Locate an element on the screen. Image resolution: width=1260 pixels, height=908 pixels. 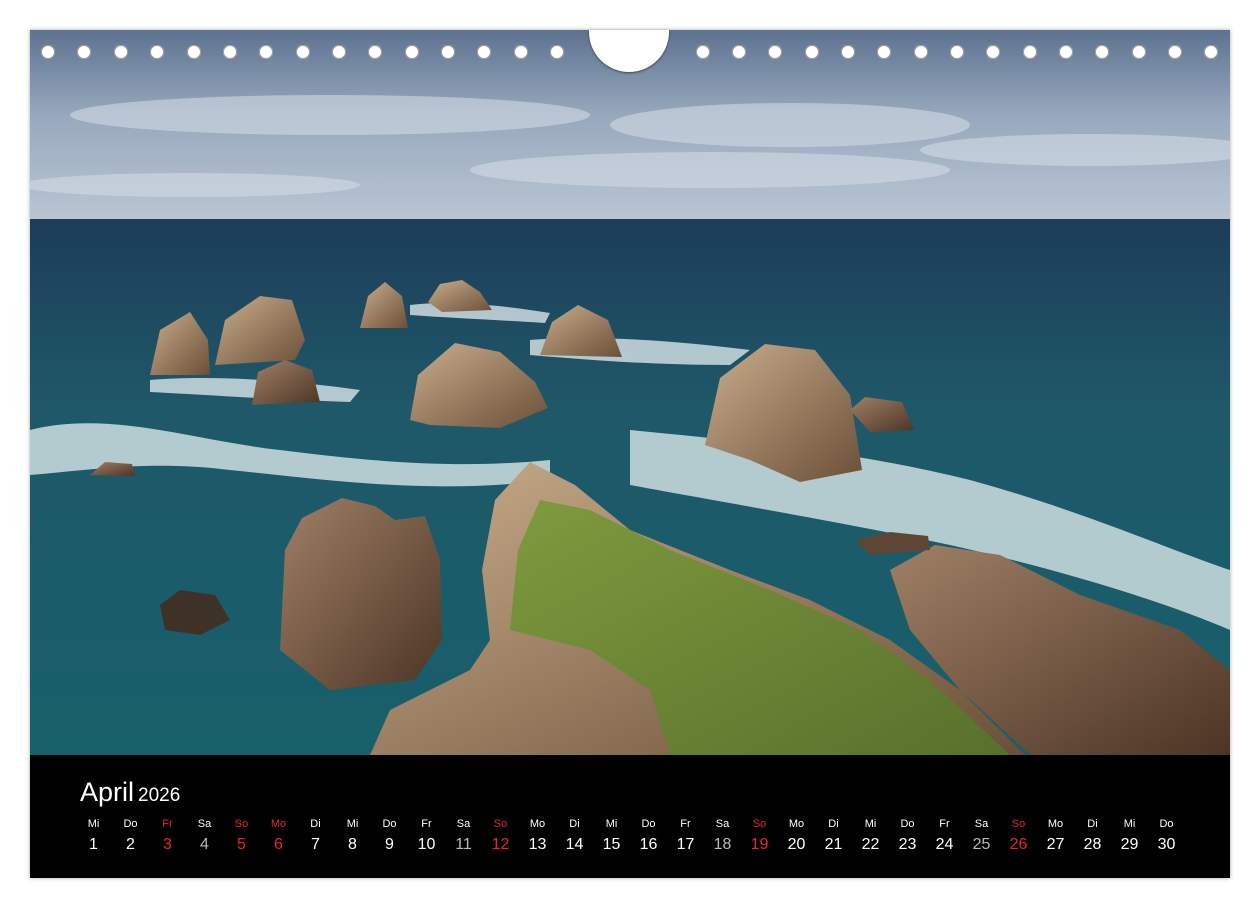
day-cell: Sa 11 is located at coordinates (463, 836).